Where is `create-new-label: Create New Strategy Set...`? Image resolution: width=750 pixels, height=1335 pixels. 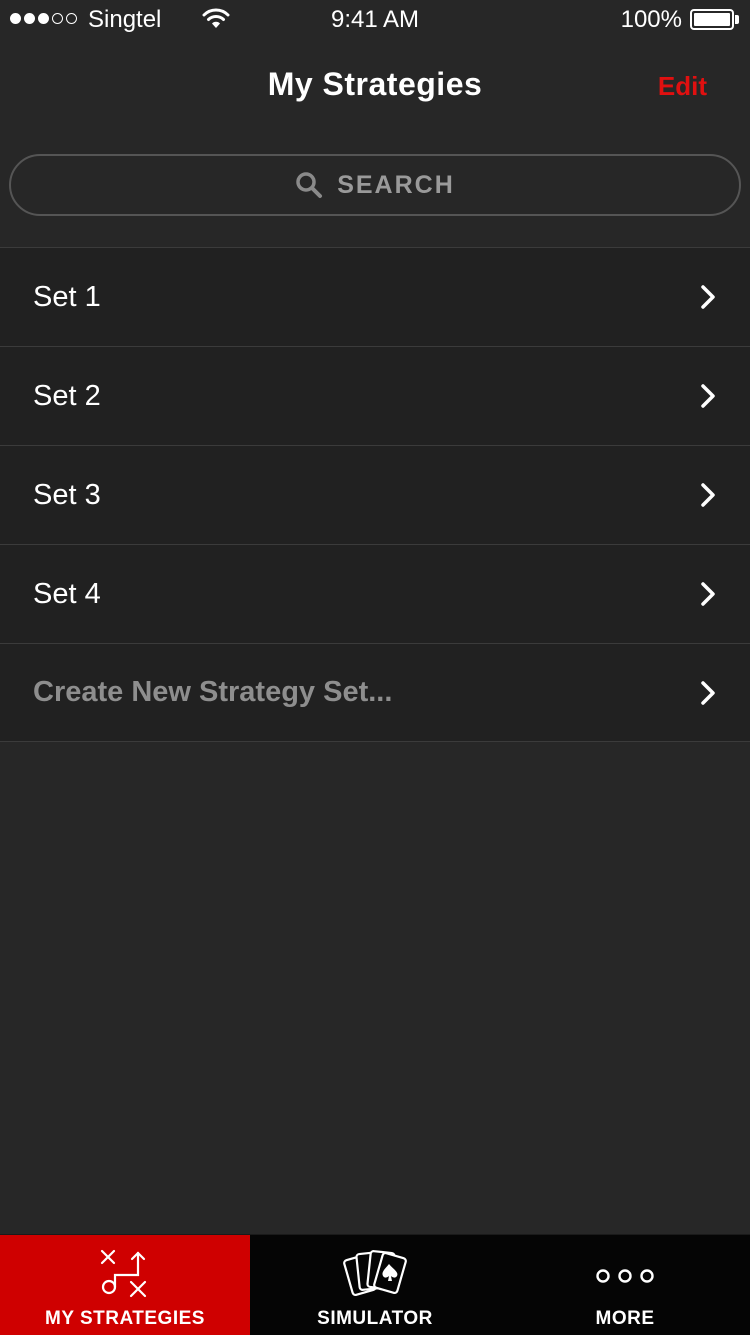 create-new-label: Create New Strategy Set... is located at coordinates (213, 692).